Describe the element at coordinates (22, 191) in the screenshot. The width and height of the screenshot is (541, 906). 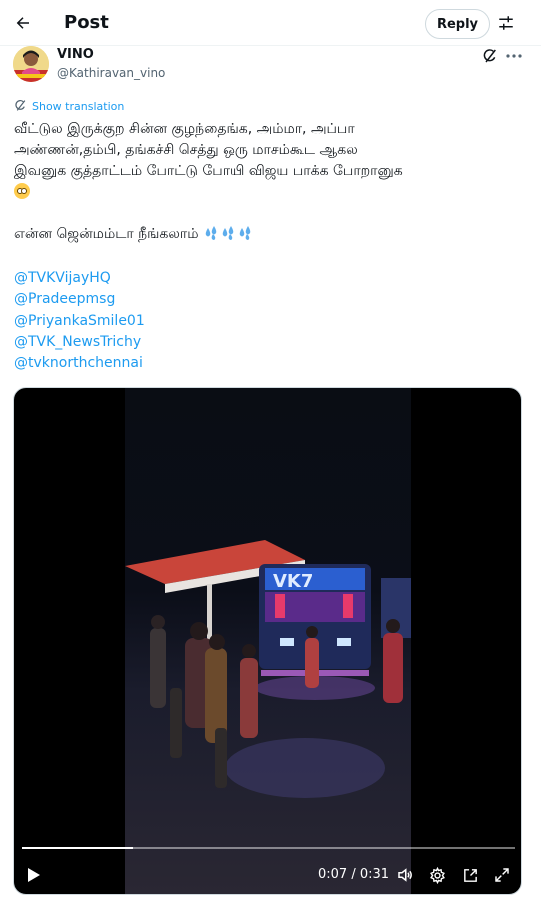
I see `flushed-face-icon` at that location.